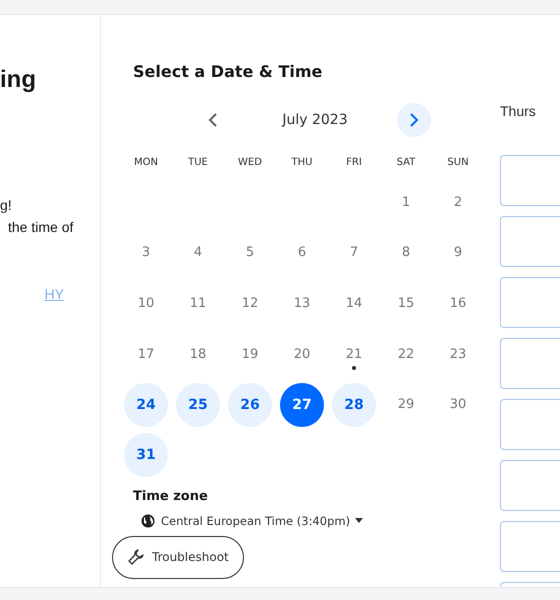  I want to click on calendar-day: 13, so click(302, 303).